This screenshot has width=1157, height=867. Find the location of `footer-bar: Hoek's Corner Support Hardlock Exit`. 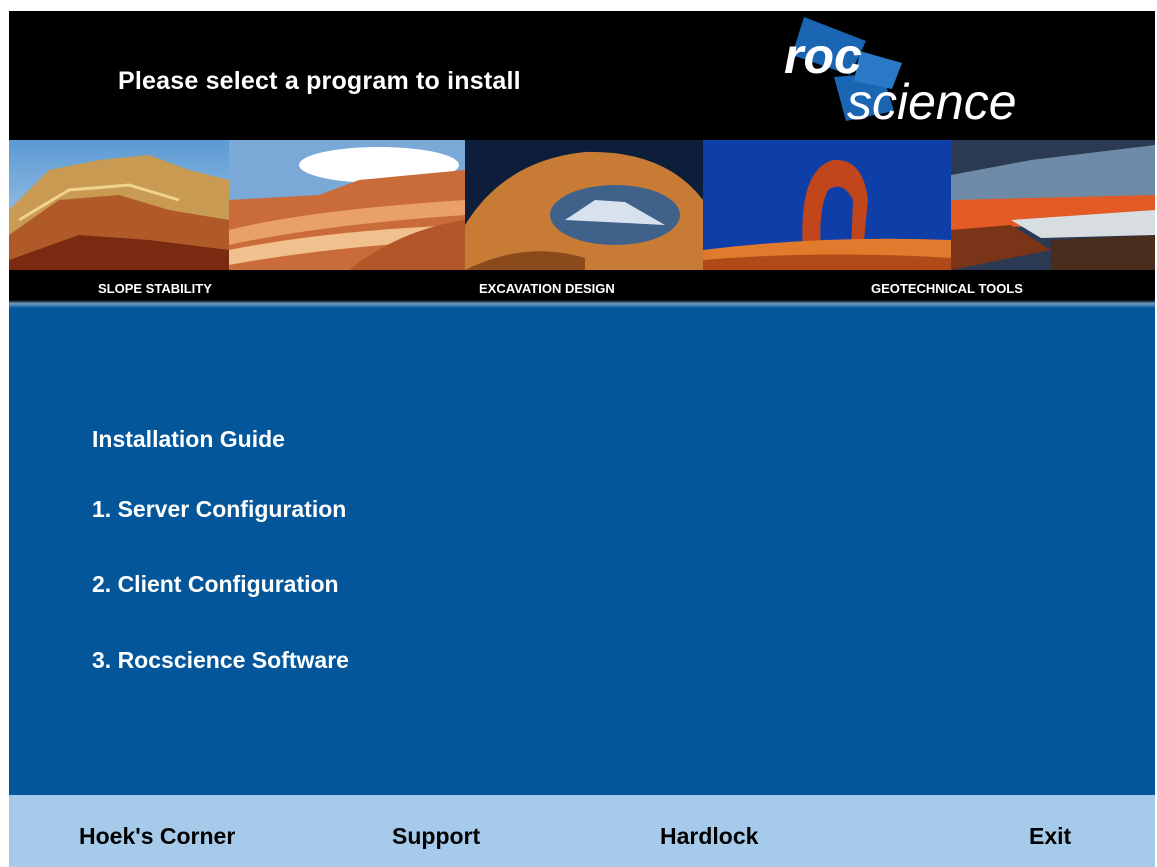

footer-bar: Hoek's Corner Support Hardlock Exit is located at coordinates (582, 831).